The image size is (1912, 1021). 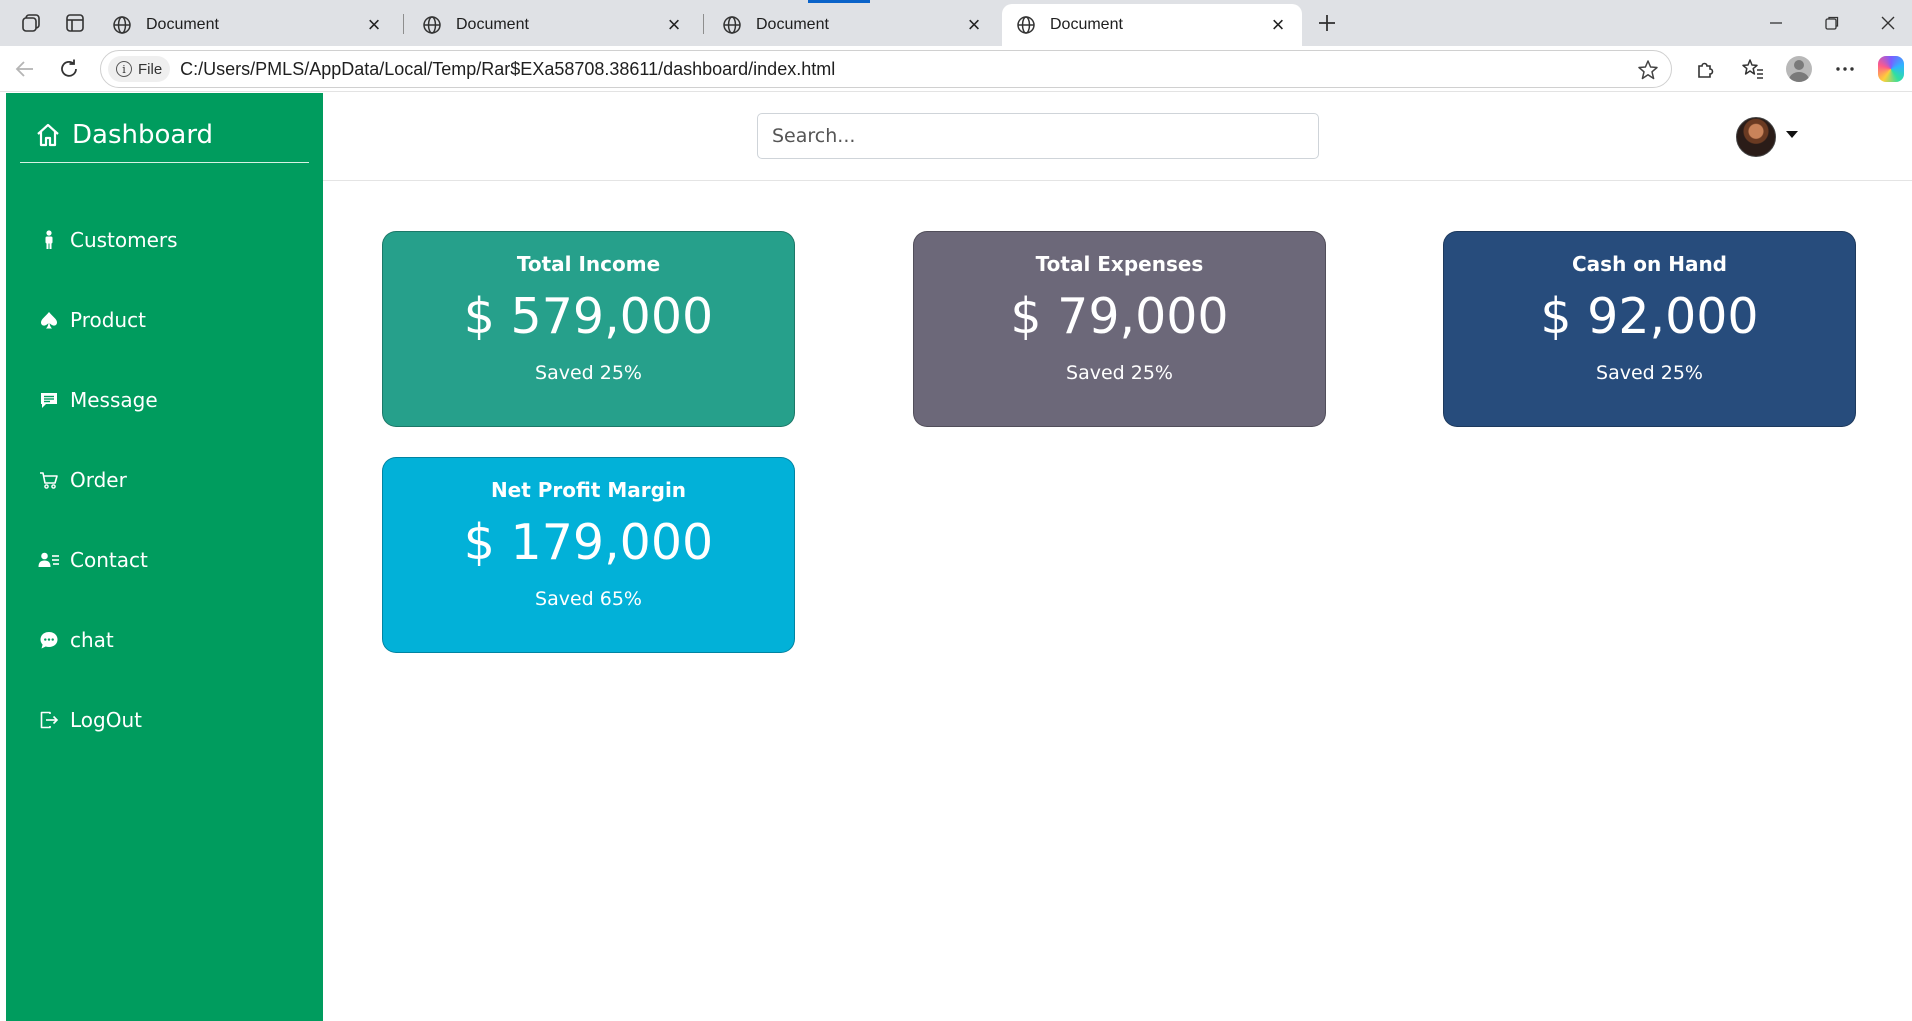 I want to click on site-info-label: File, so click(x=150, y=69).